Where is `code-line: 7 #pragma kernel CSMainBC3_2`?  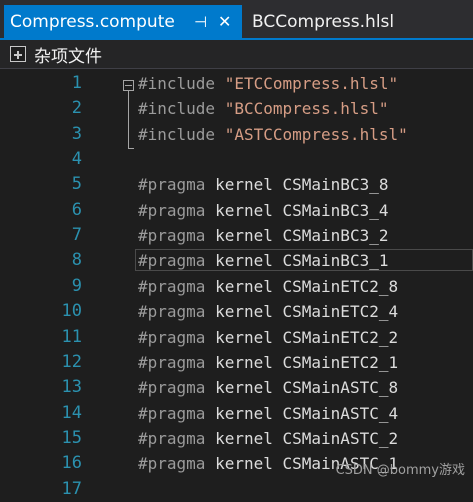 code-line: 7 #pragma kernel CSMainBC3_2 is located at coordinates (236, 235).